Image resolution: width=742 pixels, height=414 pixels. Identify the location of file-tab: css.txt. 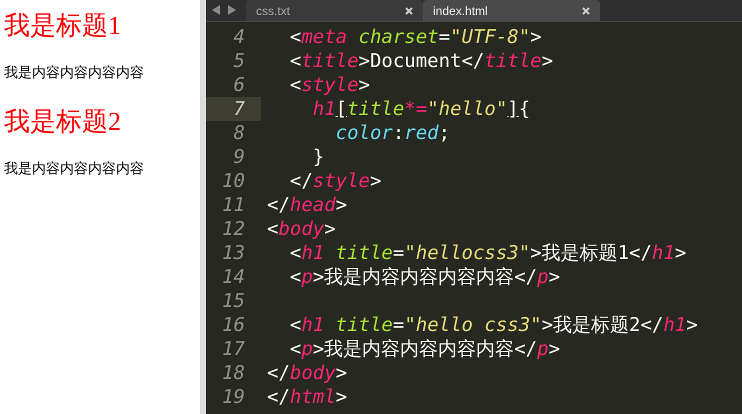
(334, 10).